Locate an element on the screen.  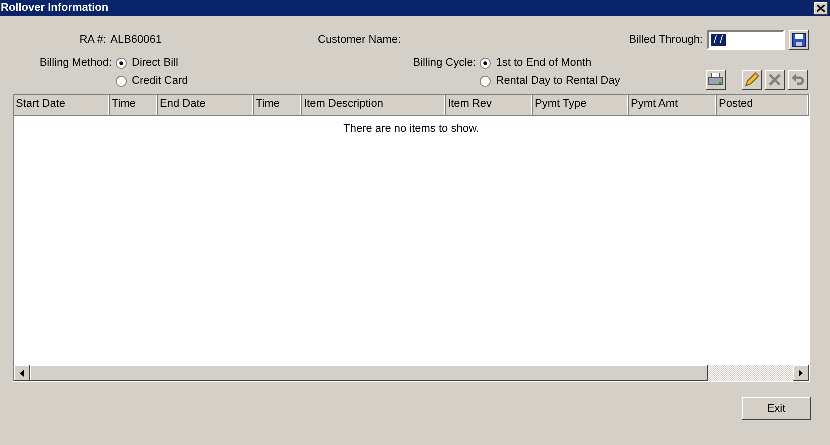
column-header: Pymt Type is located at coordinates (581, 105).